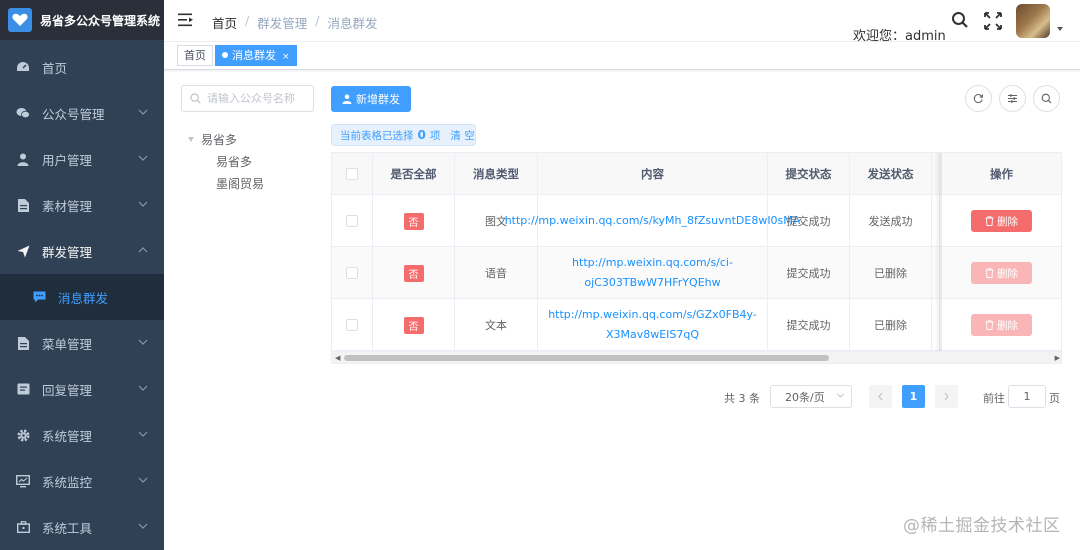 This screenshot has height=550, width=1080. Describe the element at coordinates (23, 527) in the screenshot. I see `toolbox-icon` at that location.